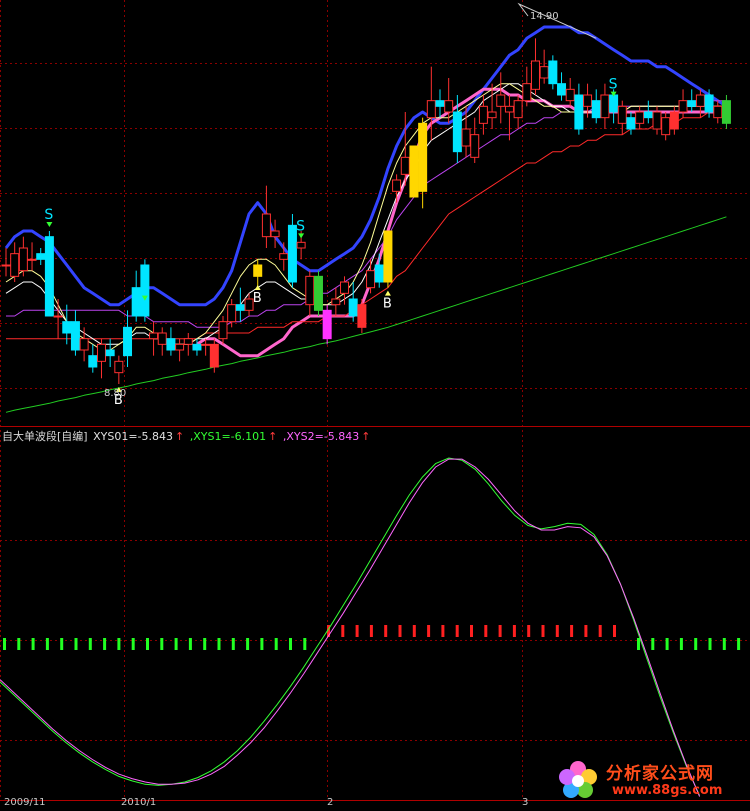 The width and height of the screenshot is (750, 811). I want to click on legend-xys01: XYS01=-5.843, so click(133, 436).